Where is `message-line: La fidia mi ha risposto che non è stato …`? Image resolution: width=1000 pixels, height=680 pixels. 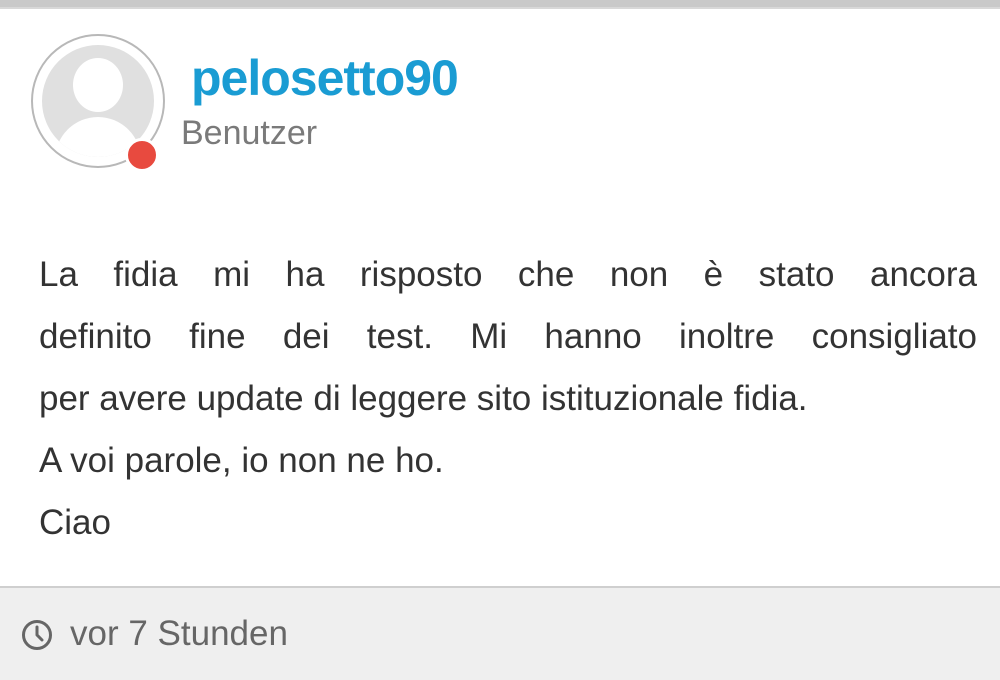
message-line: La fidia mi ha risposto che non è stato … is located at coordinates (508, 274).